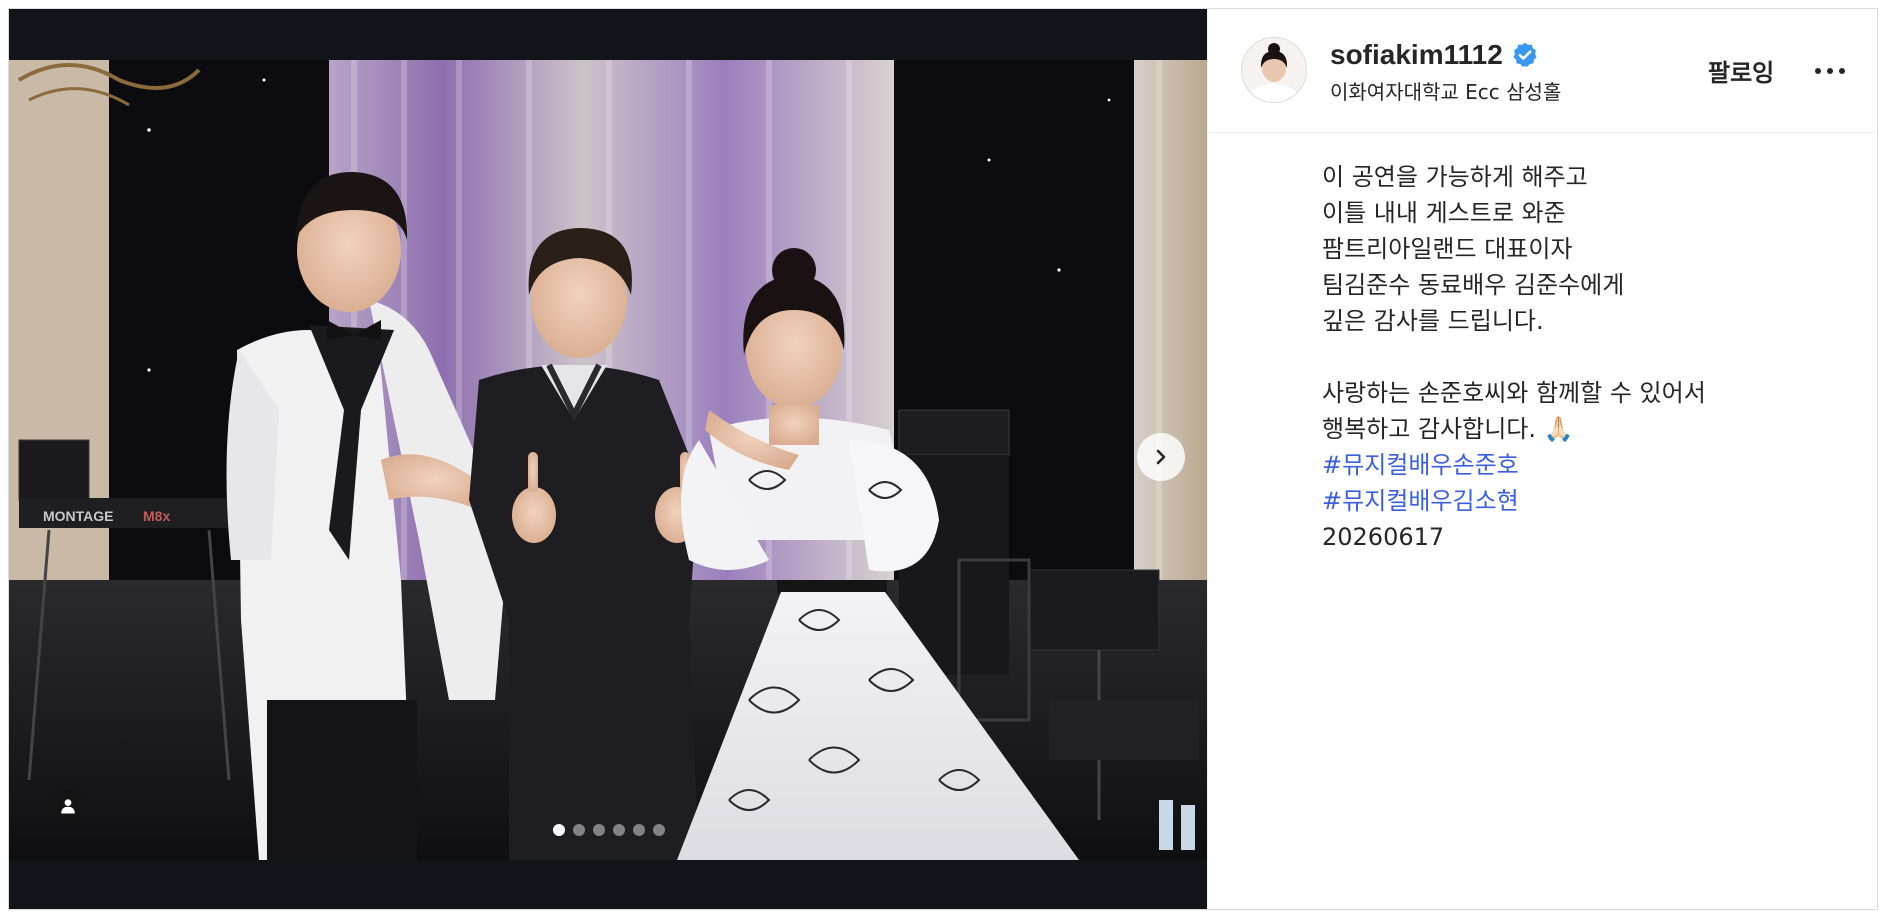  I want to click on caption-line: 행복하고 감사합니다. 🙏🏻, so click(1448, 429).